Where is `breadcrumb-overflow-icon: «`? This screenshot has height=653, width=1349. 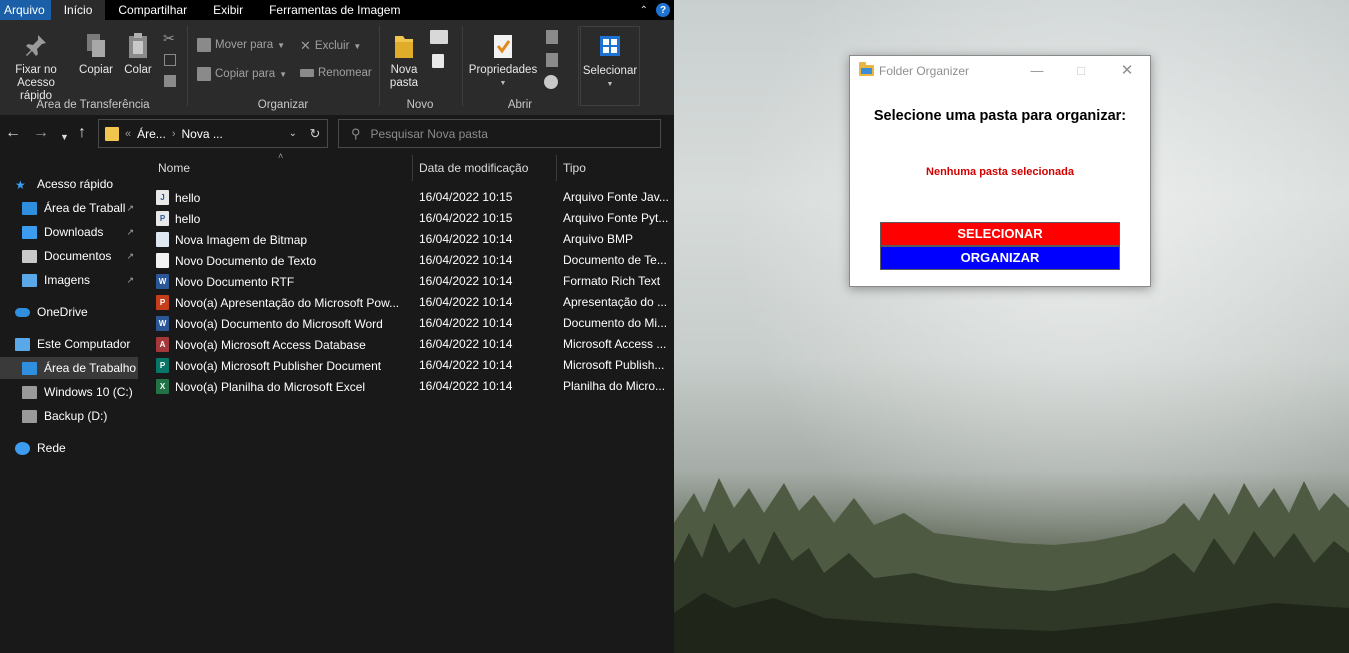
breadcrumb-overflow-icon: « is located at coordinates (128, 134).